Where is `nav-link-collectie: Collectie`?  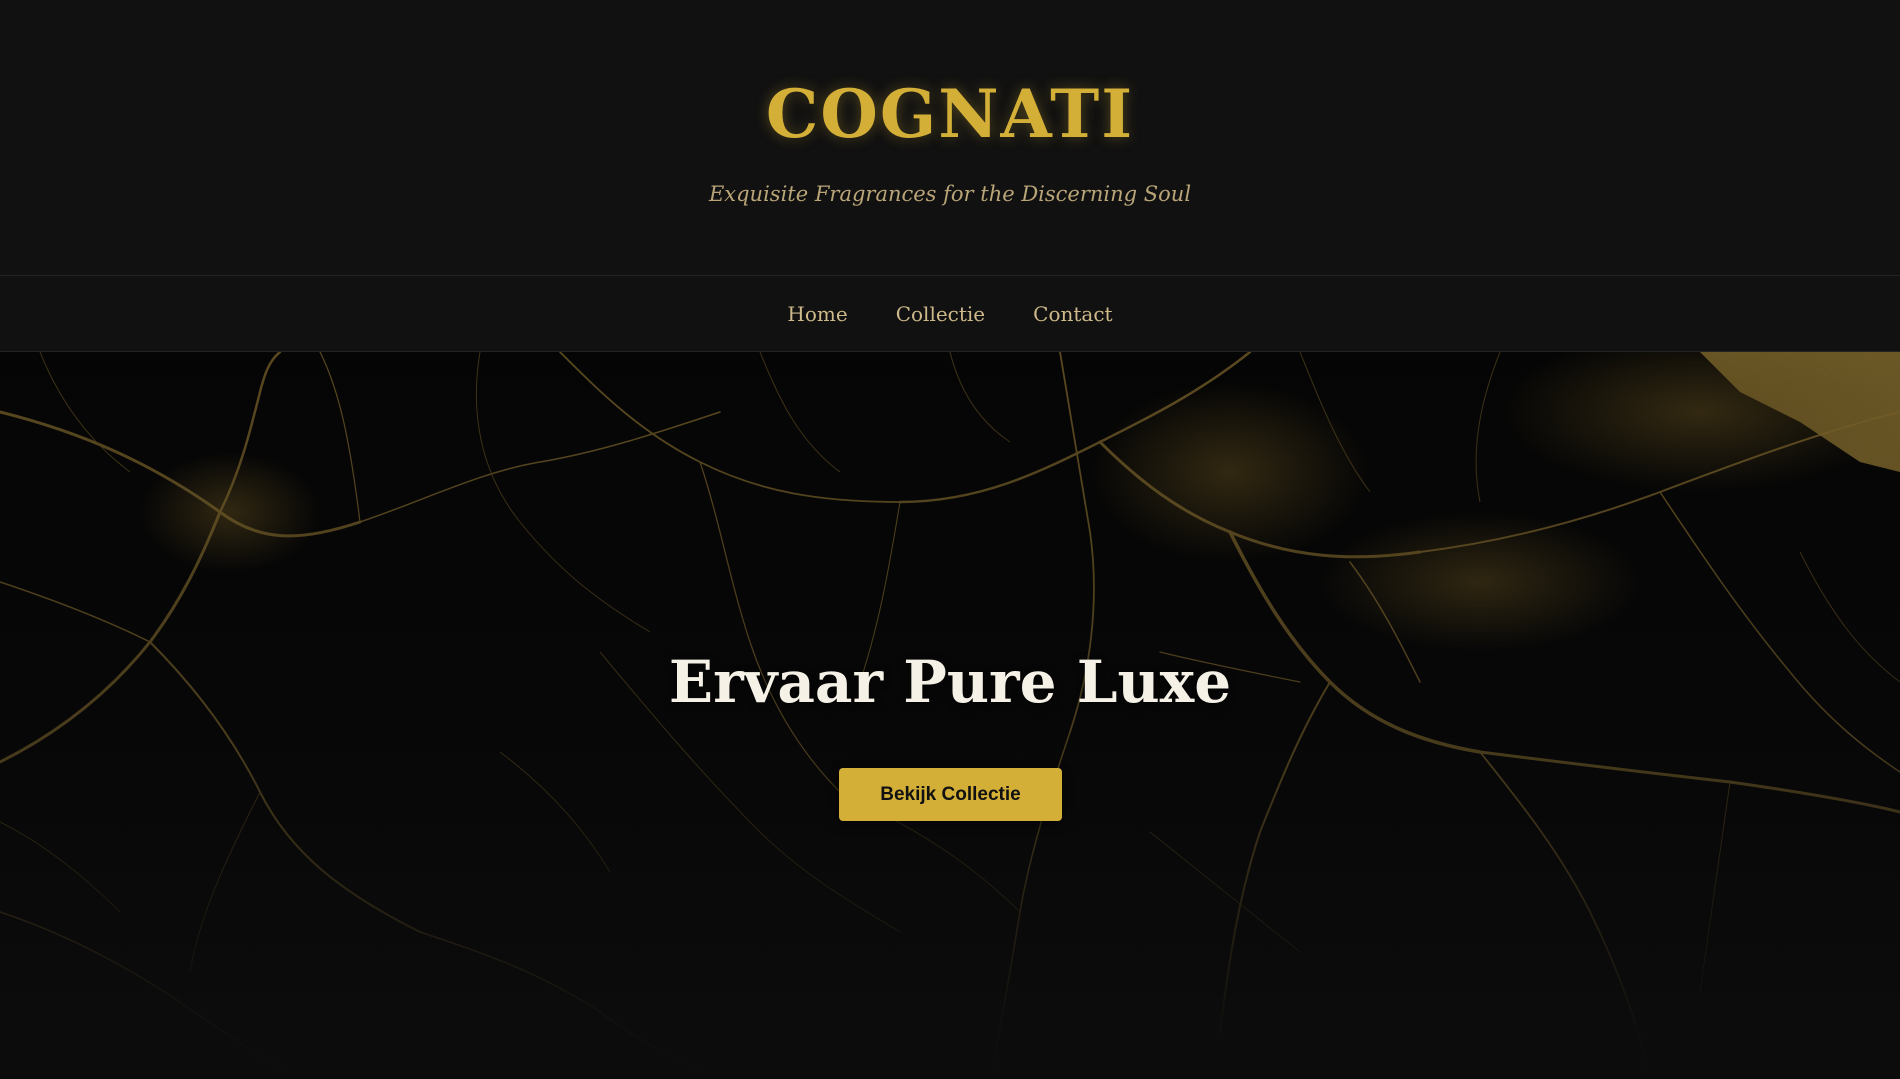 nav-link-collectie: Collectie is located at coordinates (940, 314).